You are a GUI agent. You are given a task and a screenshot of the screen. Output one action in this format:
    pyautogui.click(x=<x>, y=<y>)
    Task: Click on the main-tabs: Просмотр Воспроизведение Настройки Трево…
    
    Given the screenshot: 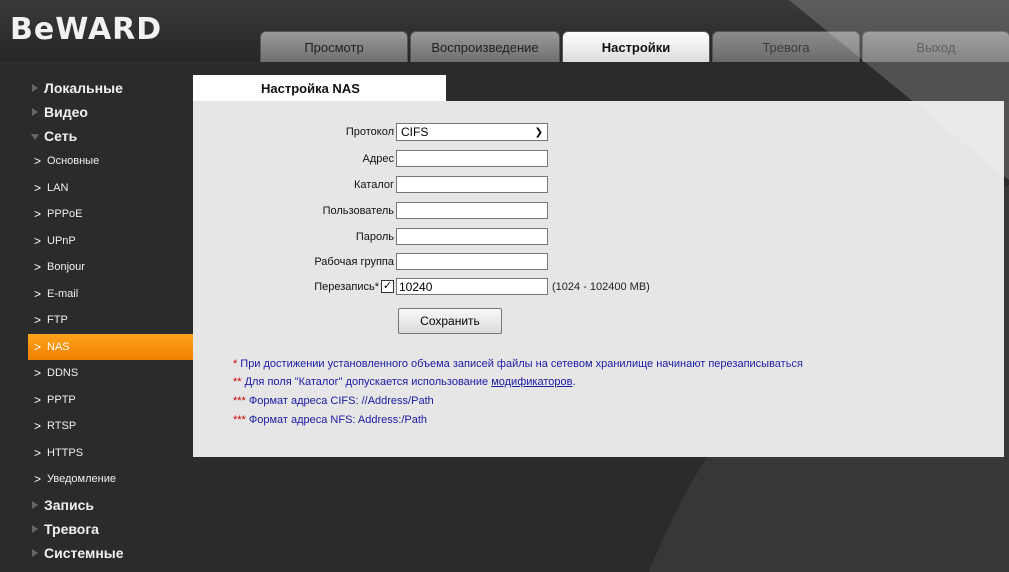 What is the action you would take?
    pyautogui.click(x=634, y=46)
    